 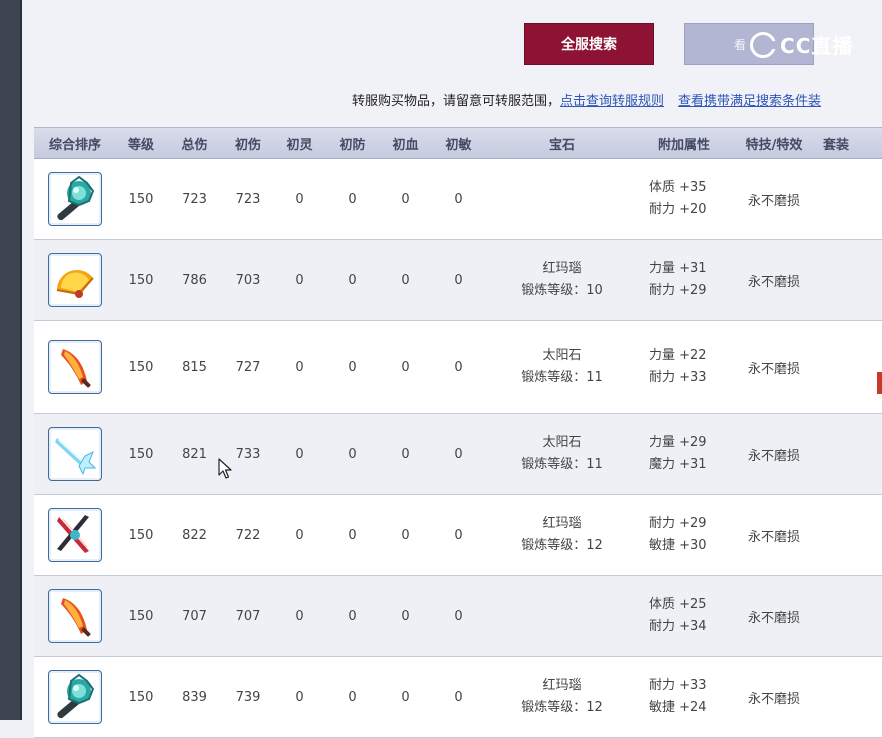 I want to click on scroll-indicator, so click(x=879, y=383).